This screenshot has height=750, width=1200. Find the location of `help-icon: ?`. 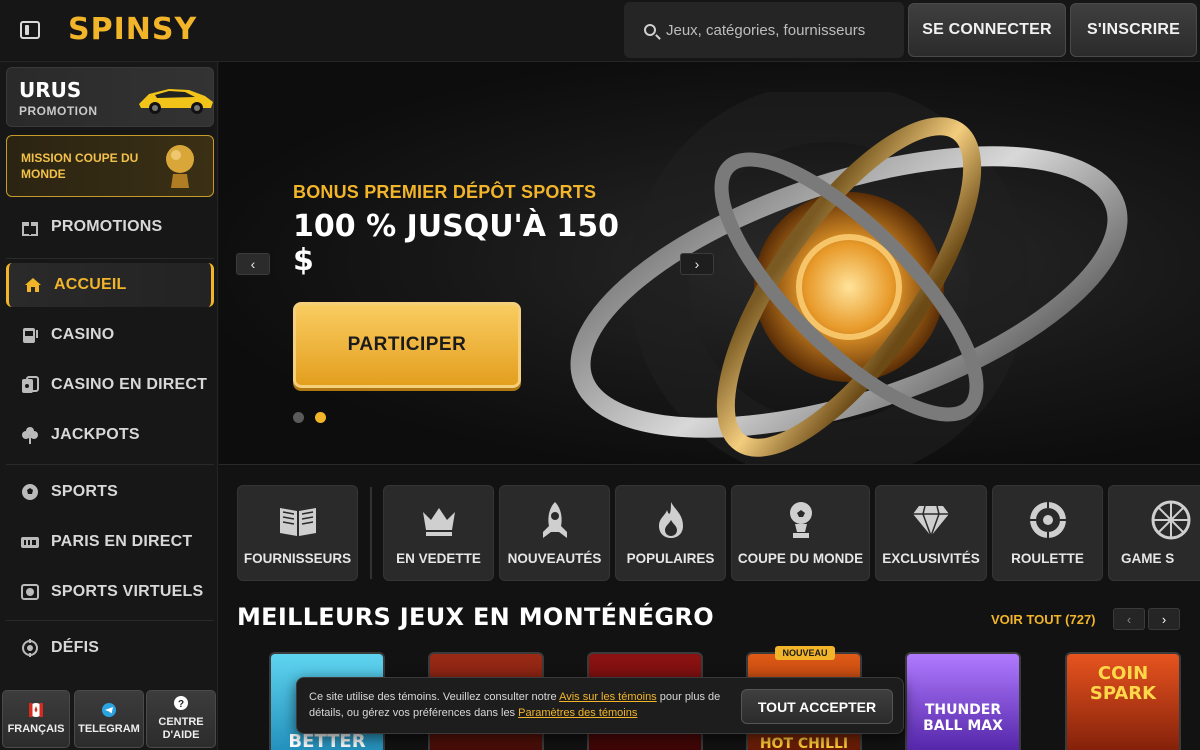

help-icon: ? is located at coordinates (181, 703).